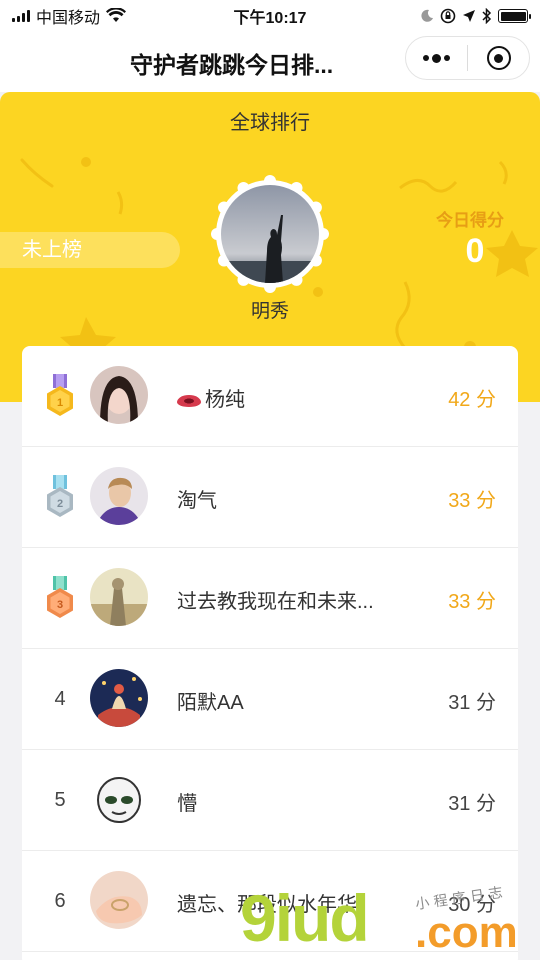  Describe the element at coordinates (472, 905) in the screenshot. I see `player-score: 30 分` at that location.